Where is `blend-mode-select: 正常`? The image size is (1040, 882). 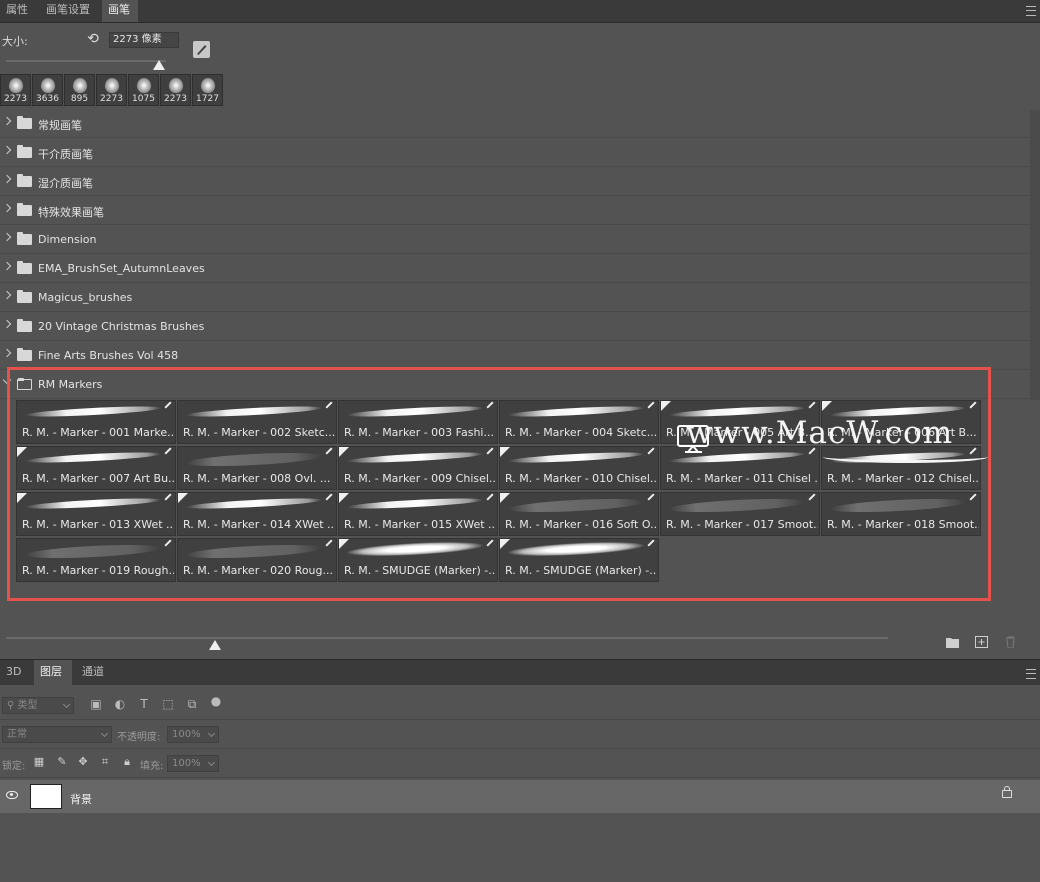 blend-mode-select: 正常 is located at coordinates (57, 734).